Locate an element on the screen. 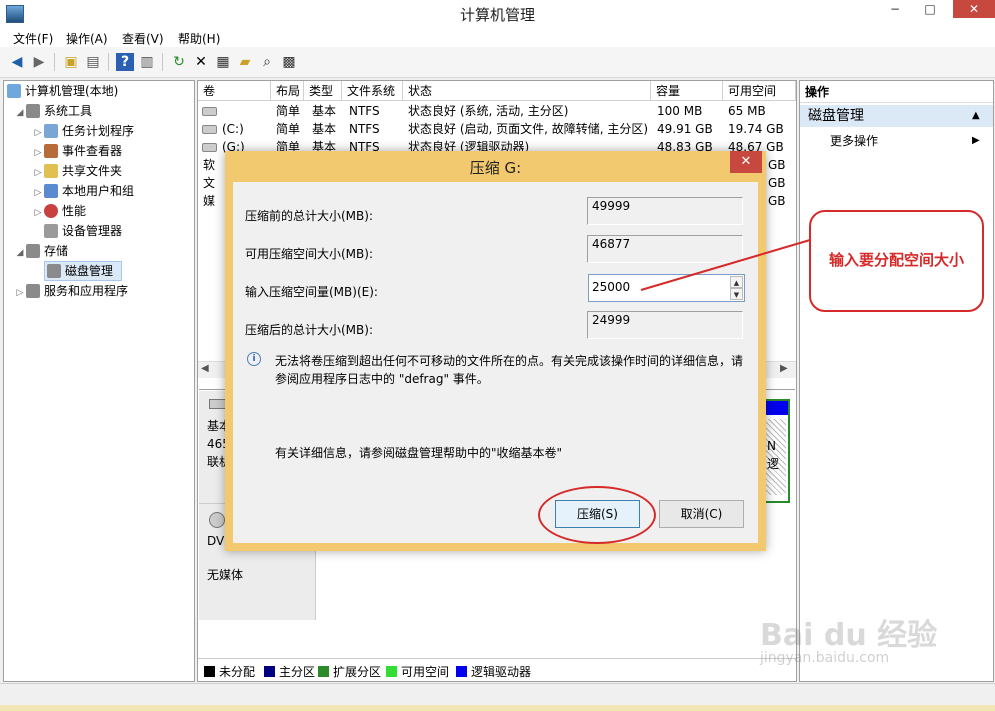 The width and height of the screenshot is (995, 711). annotation-text: 输入要分配空间大小 is located at coordinates (896, 260).